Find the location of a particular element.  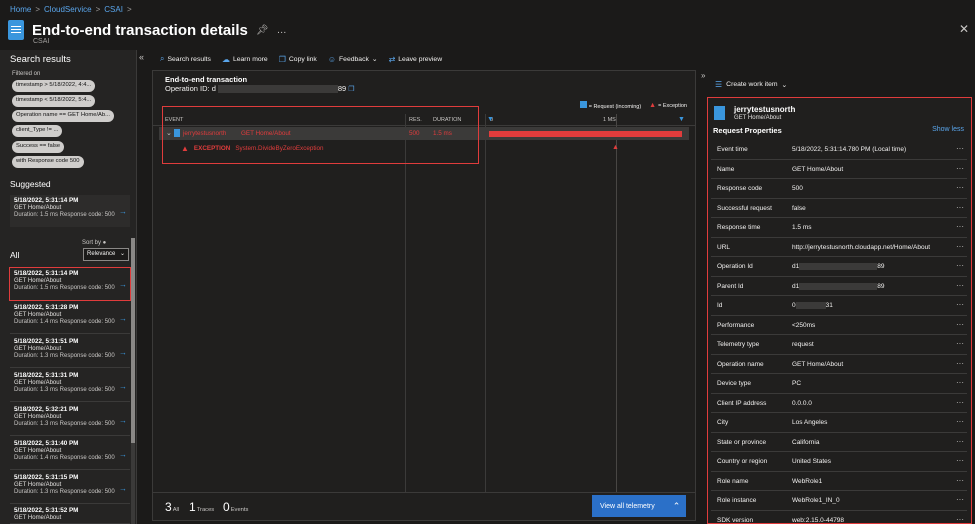

results-scrollbar is located at coordinates (133, 381).